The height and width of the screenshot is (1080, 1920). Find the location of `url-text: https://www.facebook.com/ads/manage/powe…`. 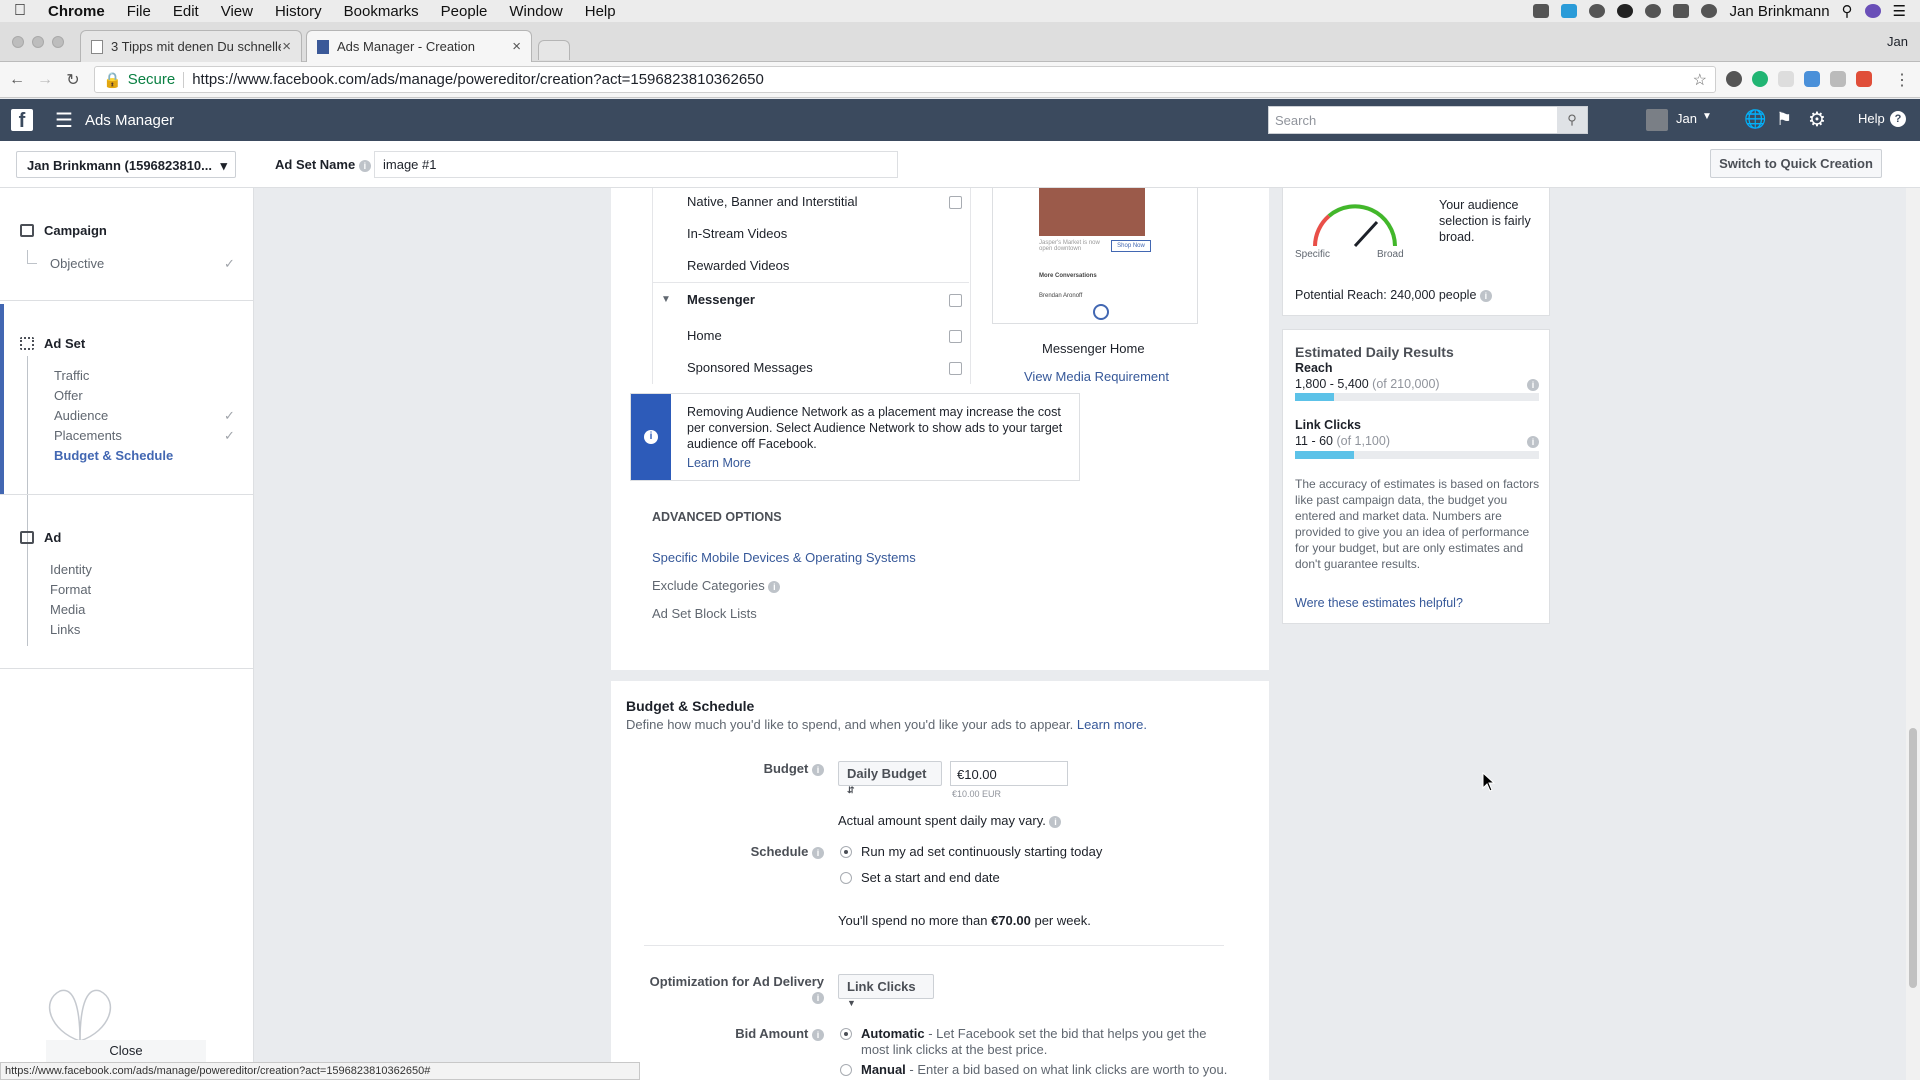

url-text: https://www.facebook.com/ads/manage/powe… is located at coordinates (478, 79).